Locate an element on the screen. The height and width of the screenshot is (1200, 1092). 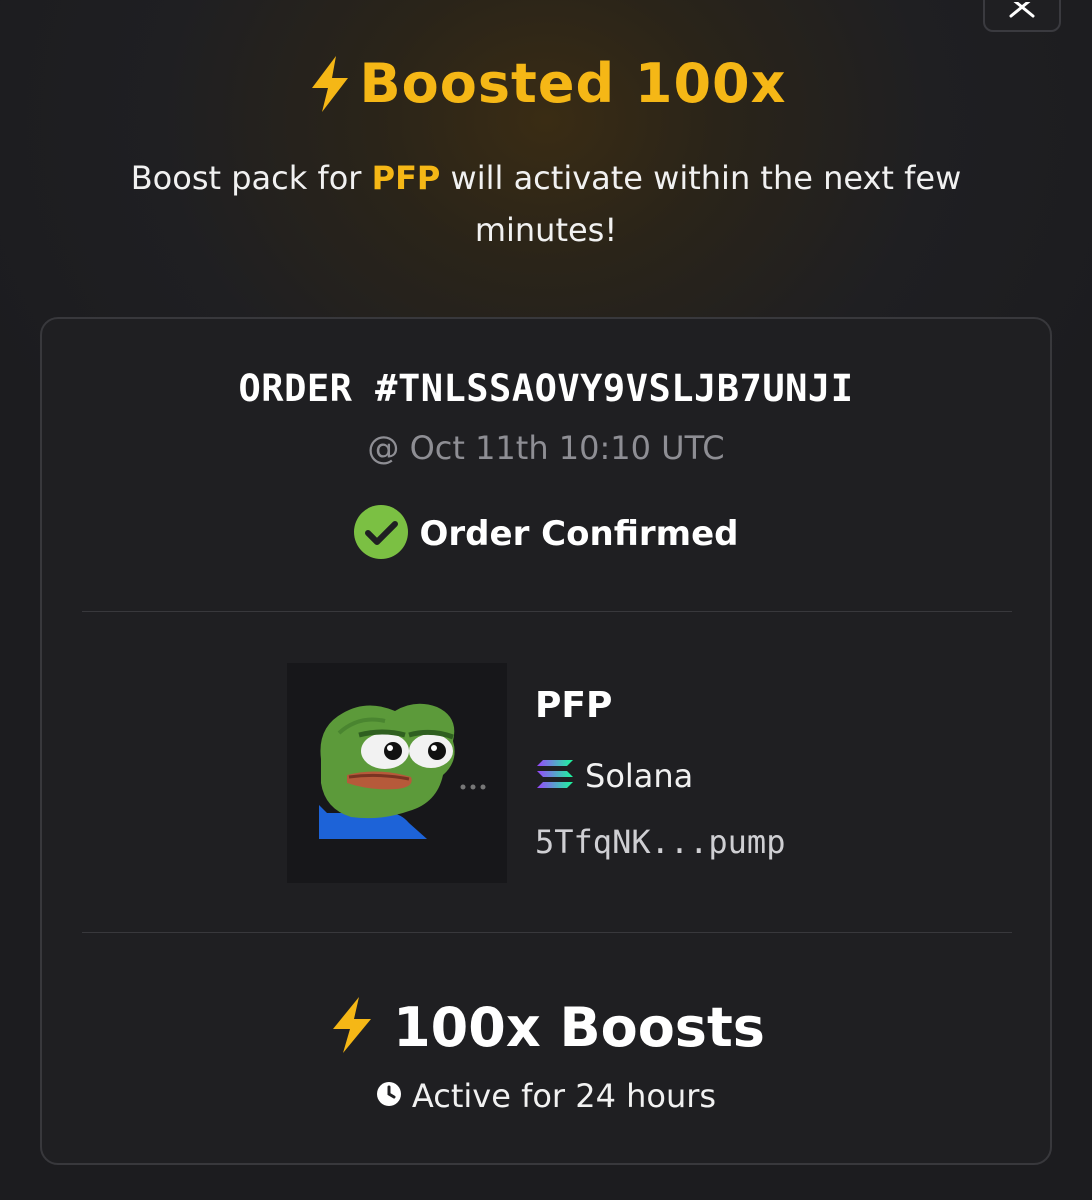
subtitle-token: PFP is located at coordinates (406, 178).